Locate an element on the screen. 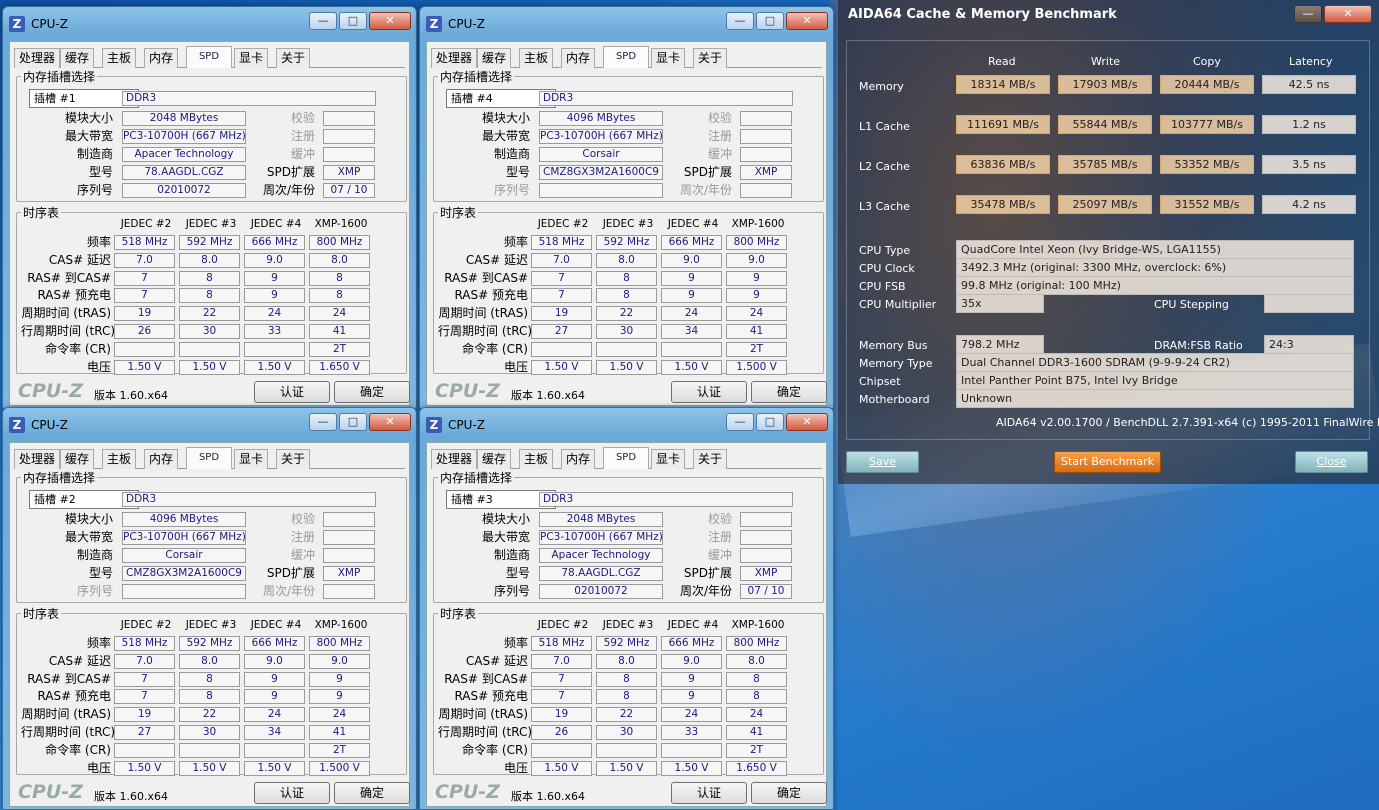 The width and height of the screenshot is (1379, 810). col-header-copy: Copy is located at coordinates (1207, 61).